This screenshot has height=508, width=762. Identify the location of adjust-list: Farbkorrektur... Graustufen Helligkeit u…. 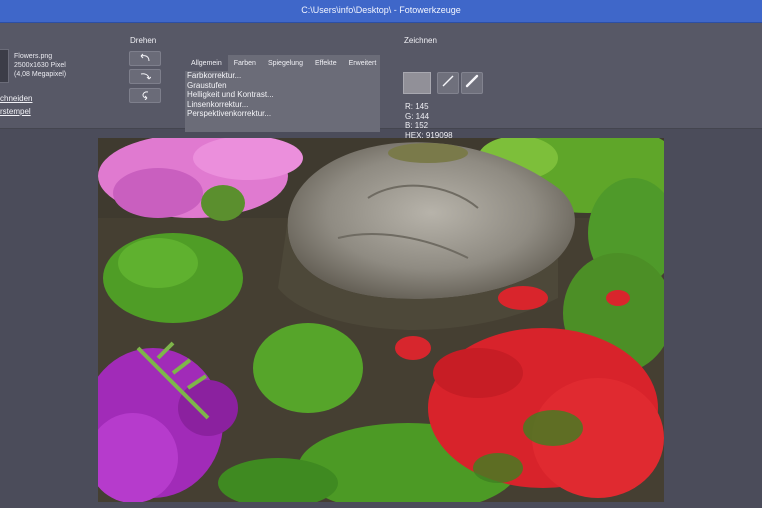
(283, 101).